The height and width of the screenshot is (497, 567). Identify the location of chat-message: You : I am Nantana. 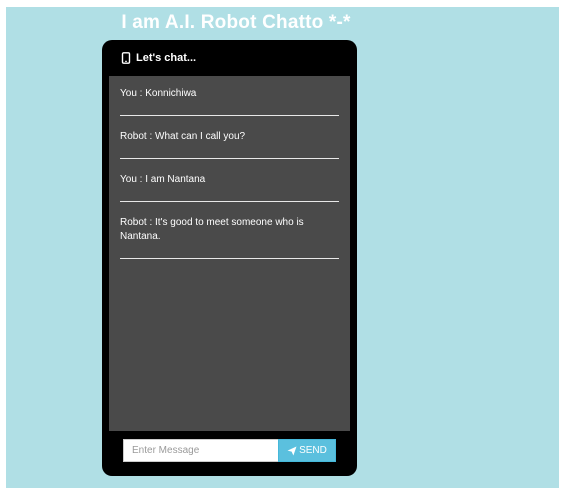
(229, 182).